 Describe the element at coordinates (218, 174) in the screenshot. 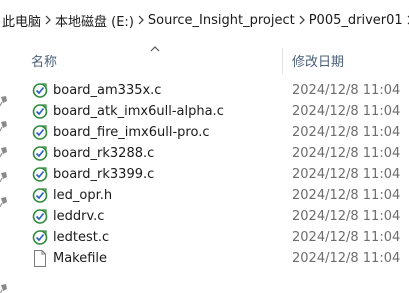

I see `file-row: board_rk3399.c 2024/12/8 11:04` at that location.